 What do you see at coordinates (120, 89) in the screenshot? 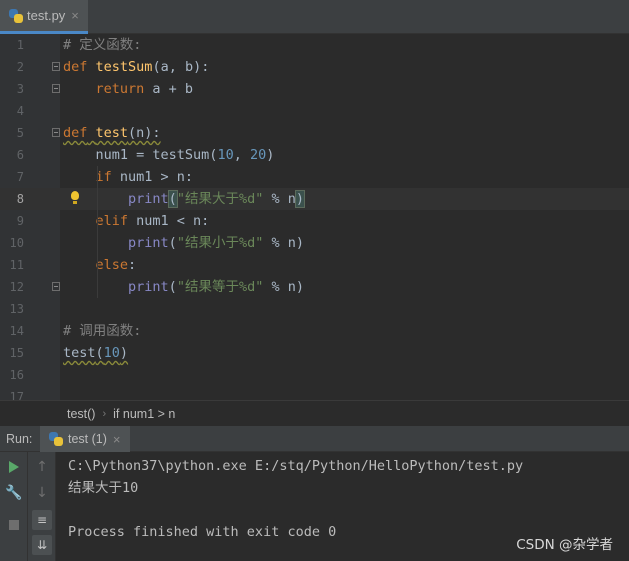
I see `keyword: return` at bounding box center [120, 89].